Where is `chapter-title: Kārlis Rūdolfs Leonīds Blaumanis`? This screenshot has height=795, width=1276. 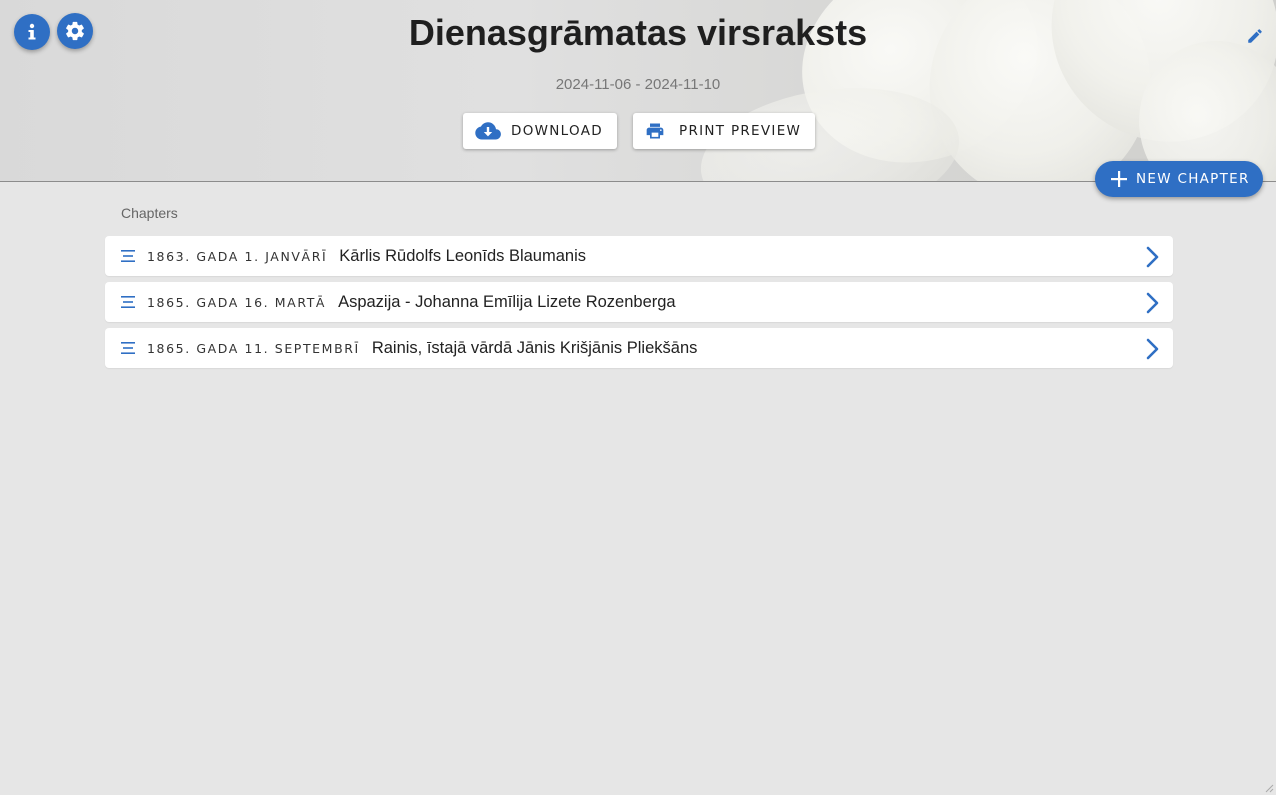
chapter-title: Kārlis Rūdolfs Leonīds Blaumanis is located at coordinates (462, 255).